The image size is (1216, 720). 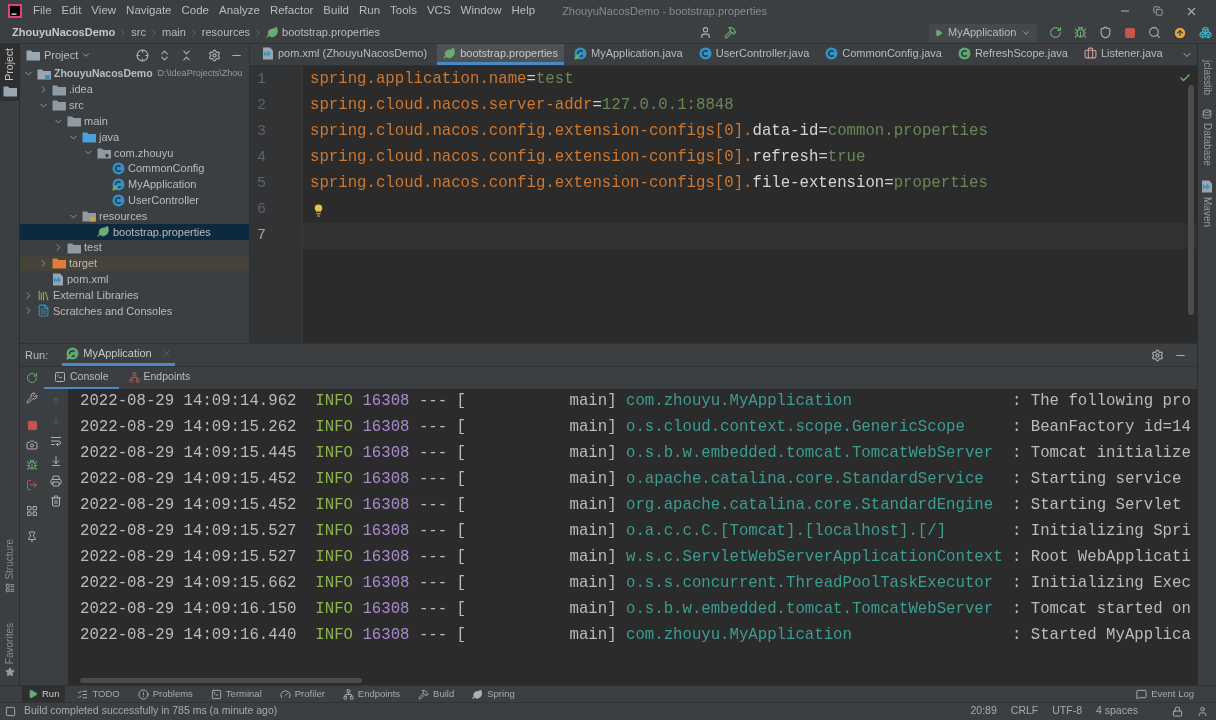 What do you see at coordinates (226, 32) in the screenshot?
I see `breadcrumb: resources` at bounding box center [226, 32].